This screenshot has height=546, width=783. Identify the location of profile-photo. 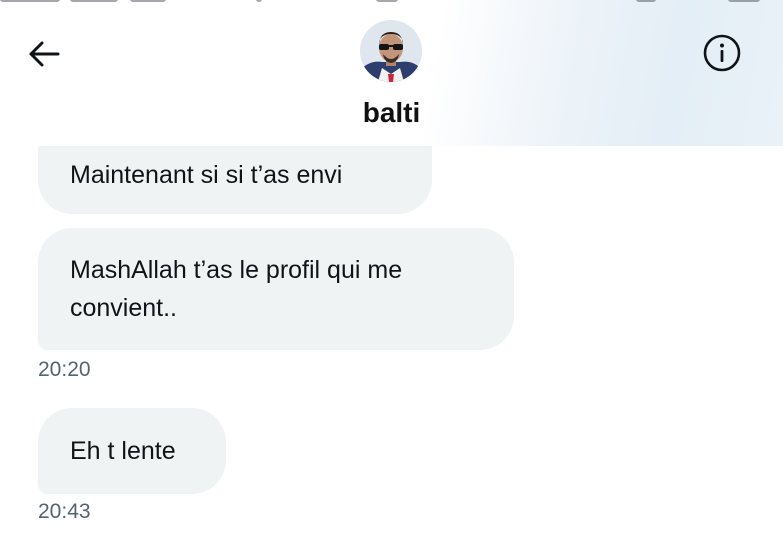
(391, 51).